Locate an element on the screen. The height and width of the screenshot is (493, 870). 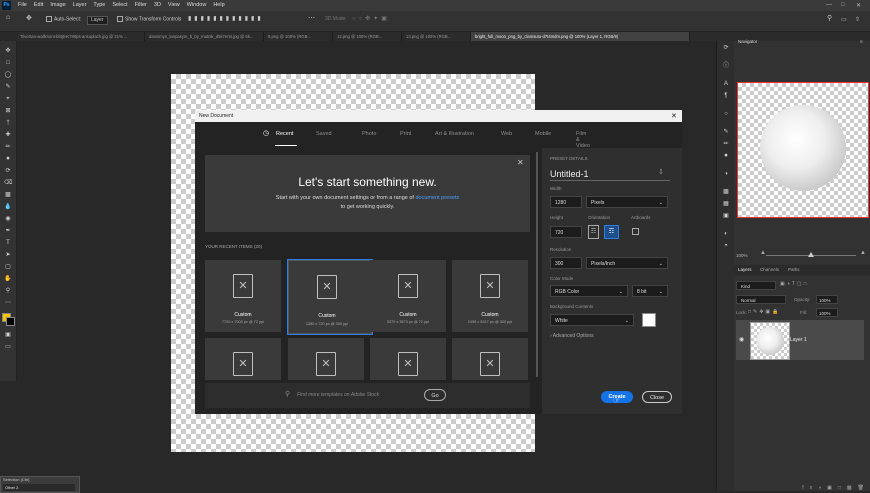
menu-view: View is located at coordinates (174, 5).